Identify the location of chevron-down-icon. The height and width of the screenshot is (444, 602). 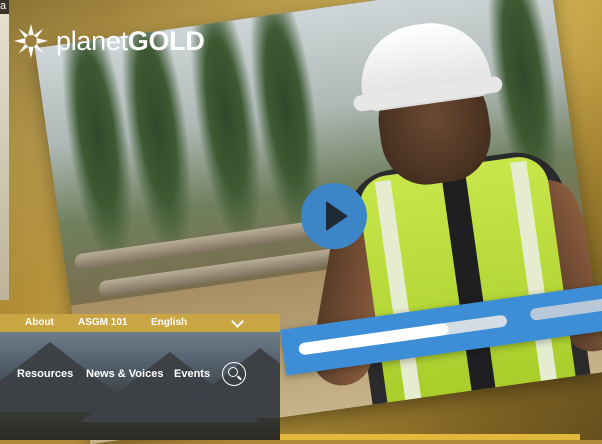
(237, 321).